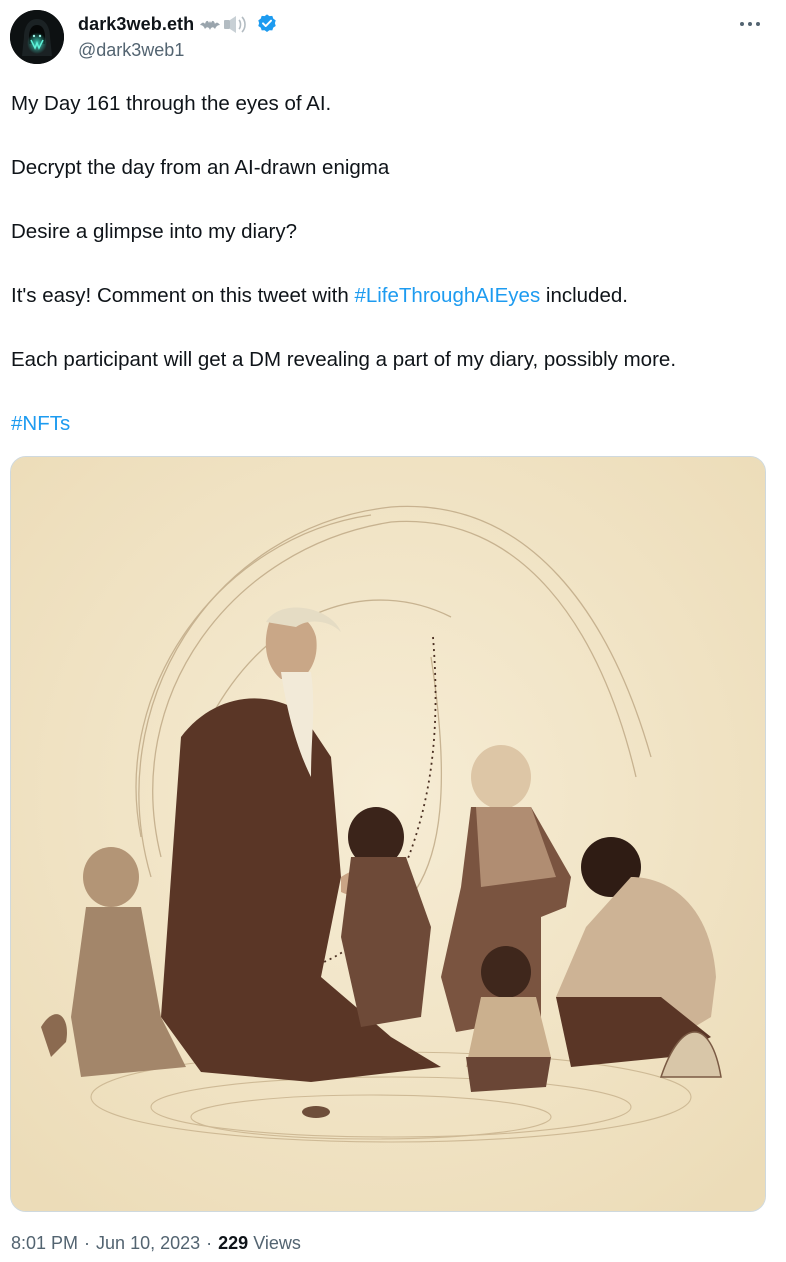  I want to click on bat-speaker-emoji-icon, so click(223, 24).